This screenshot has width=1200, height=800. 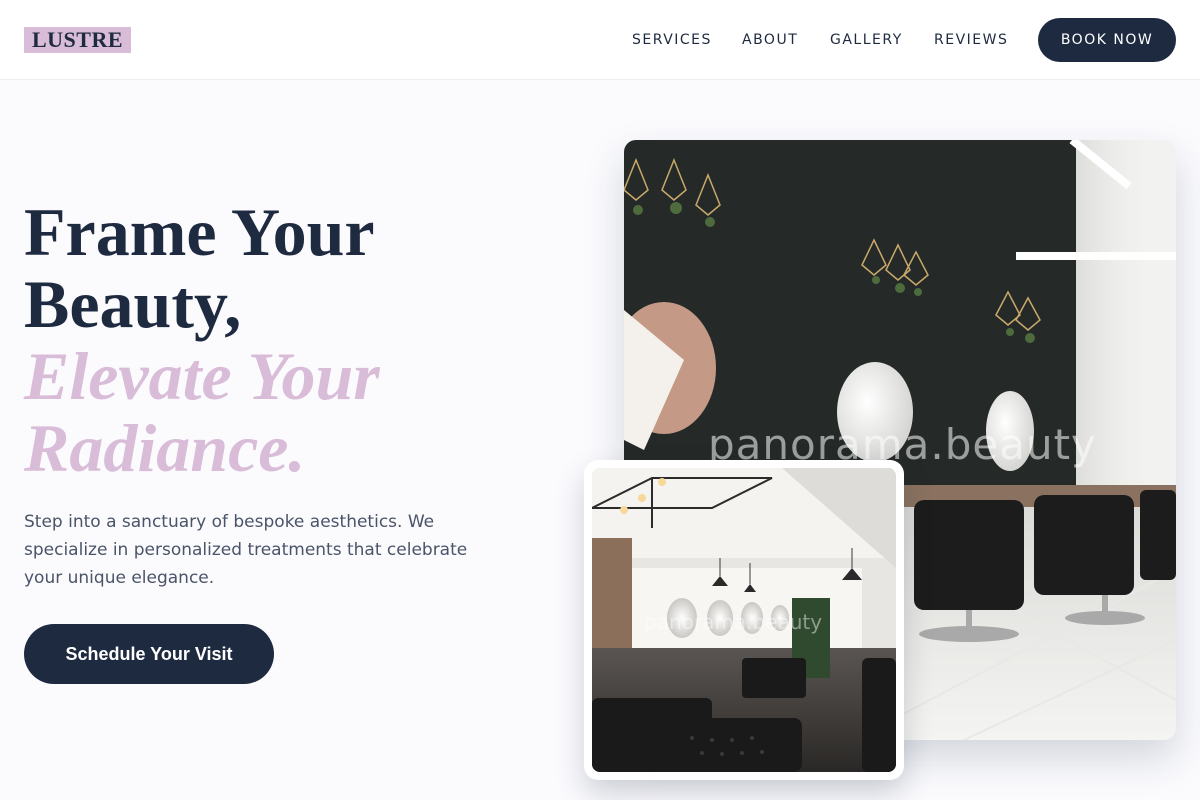 I want to click on headline-line-1: Frame Your, so click(x=199, y=232).